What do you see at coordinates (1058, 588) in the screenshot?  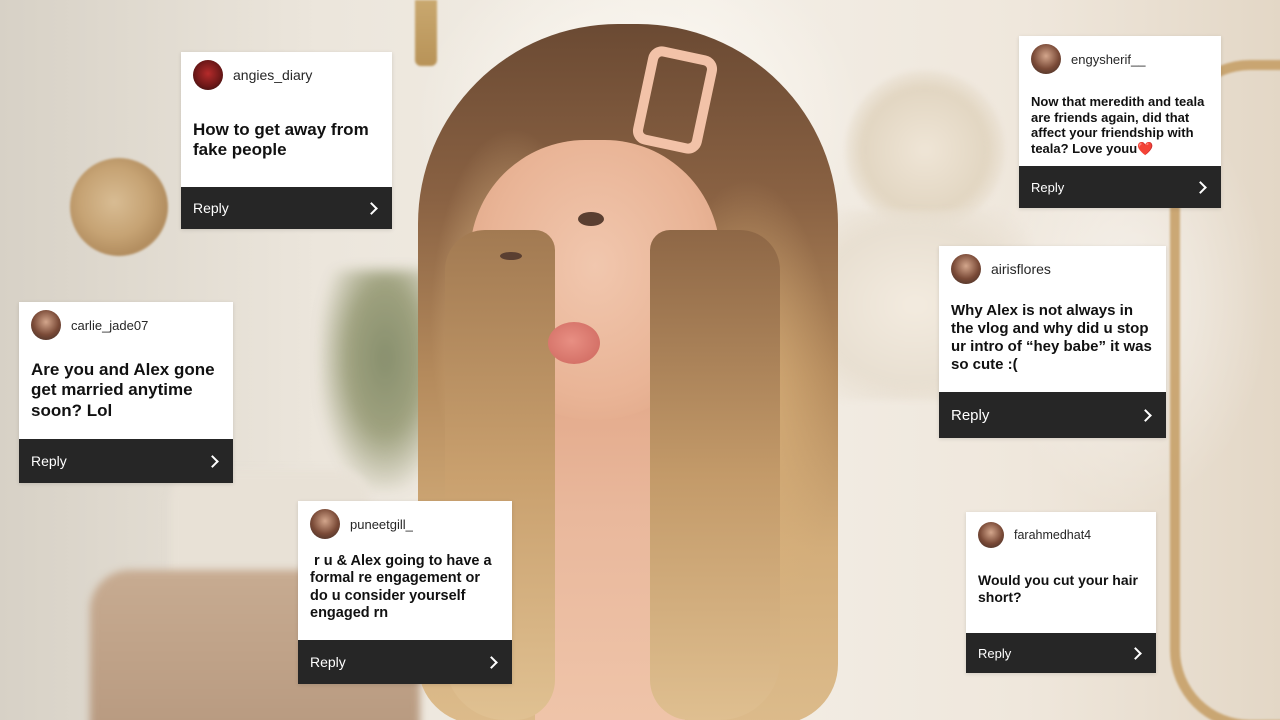 I see `question-text: Would you cut your hair short?` at bounding box center [1058, 588].